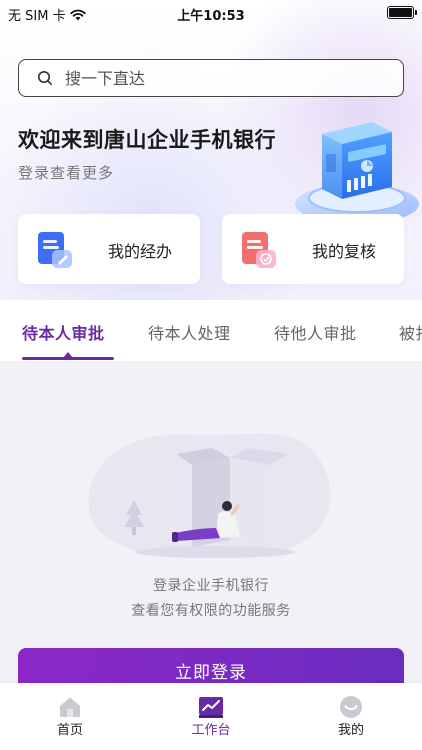  What do you see at coordinates (402, 12) in the screenshot?
I see `battery-icon` at bounding box center [402, 12].